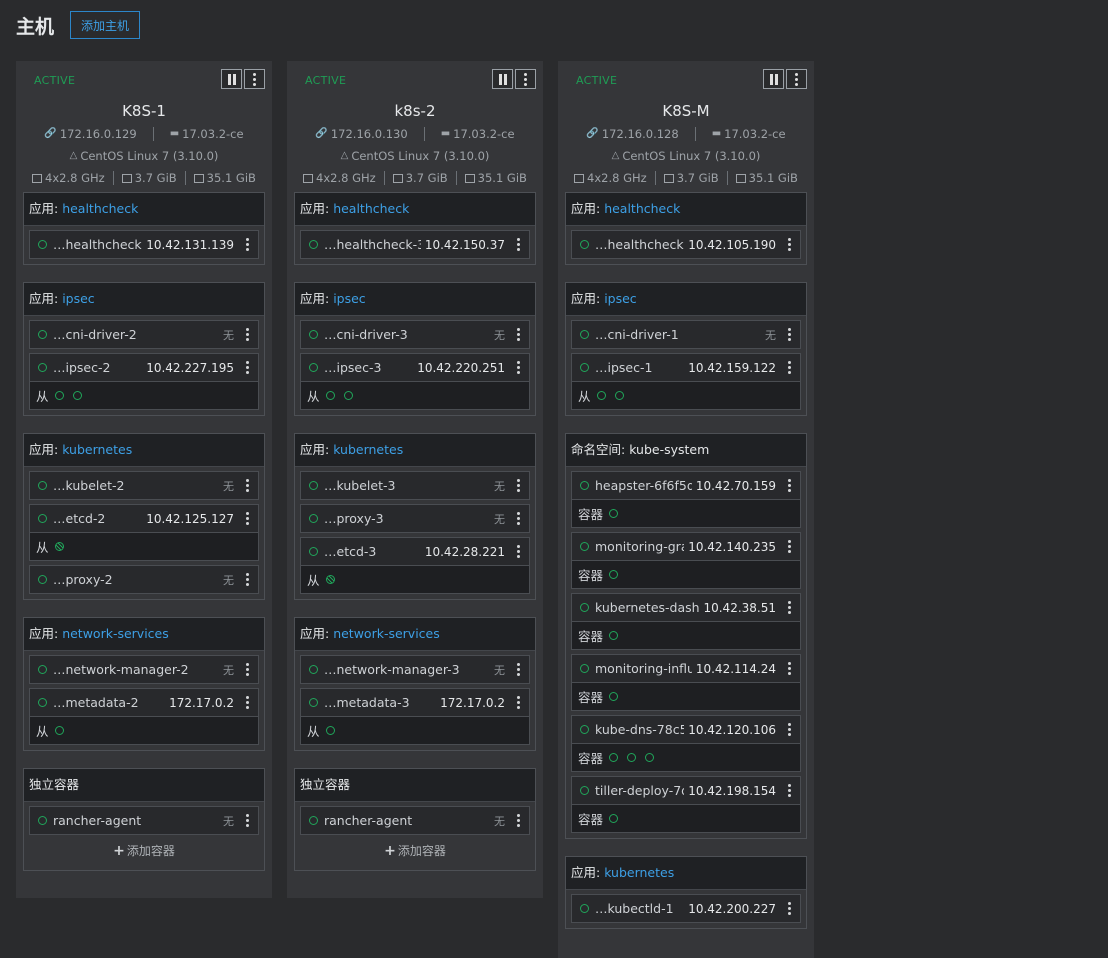 The width and height of the screenshot is (1108, 958). What do you see at coordinates (105, 25) in the screenshot?
I see `add-host-button: 添加主机` at bounding box center [105, 25].